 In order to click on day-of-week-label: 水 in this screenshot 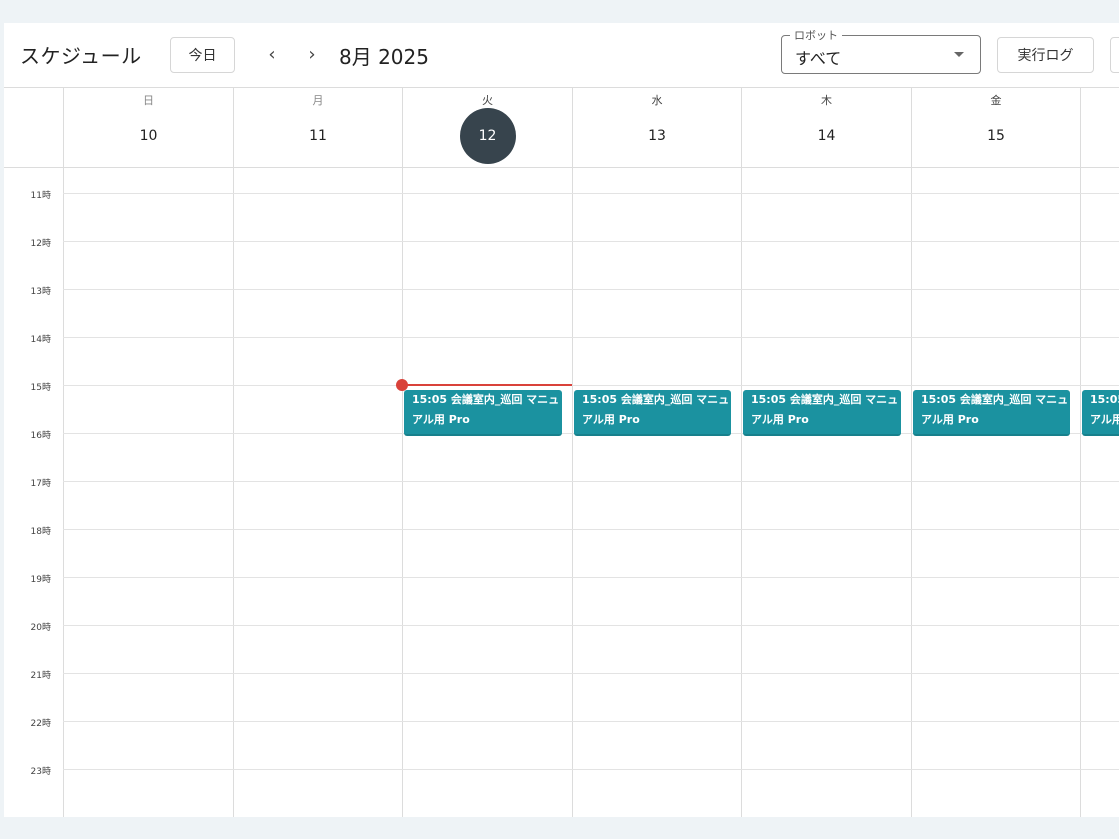, I will do `click(657, 100)`.